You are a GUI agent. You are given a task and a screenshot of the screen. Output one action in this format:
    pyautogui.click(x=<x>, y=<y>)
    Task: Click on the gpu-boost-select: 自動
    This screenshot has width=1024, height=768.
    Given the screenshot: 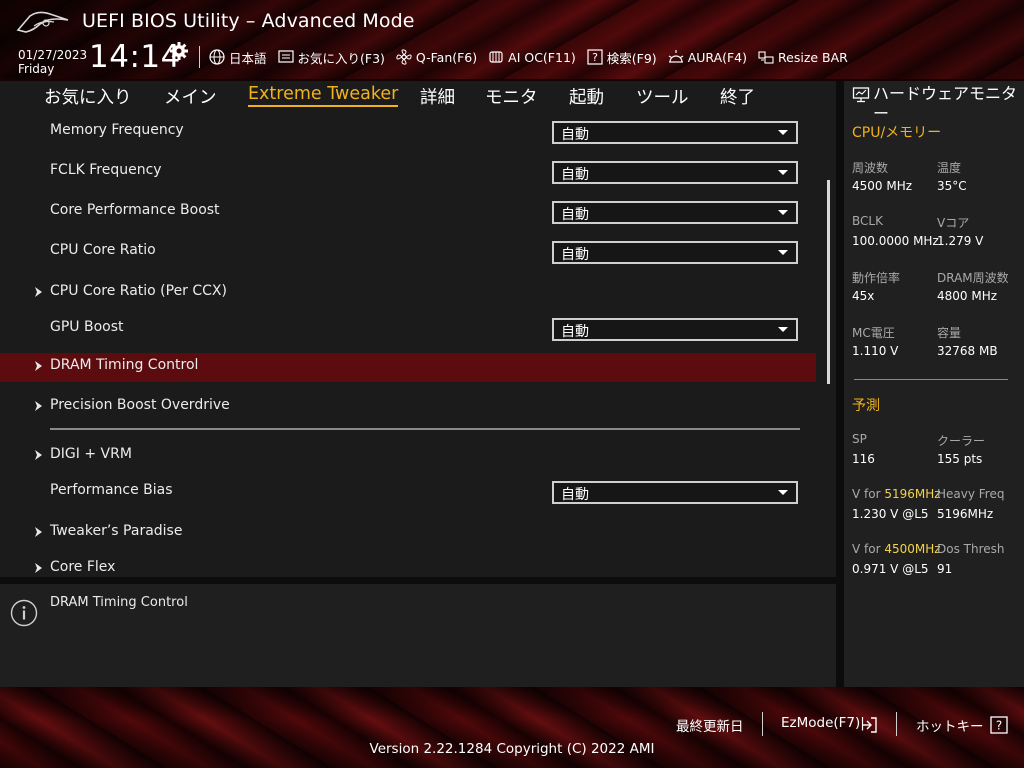 What is the action you would take?
    pyautogui.click(x=675, y=329)
    